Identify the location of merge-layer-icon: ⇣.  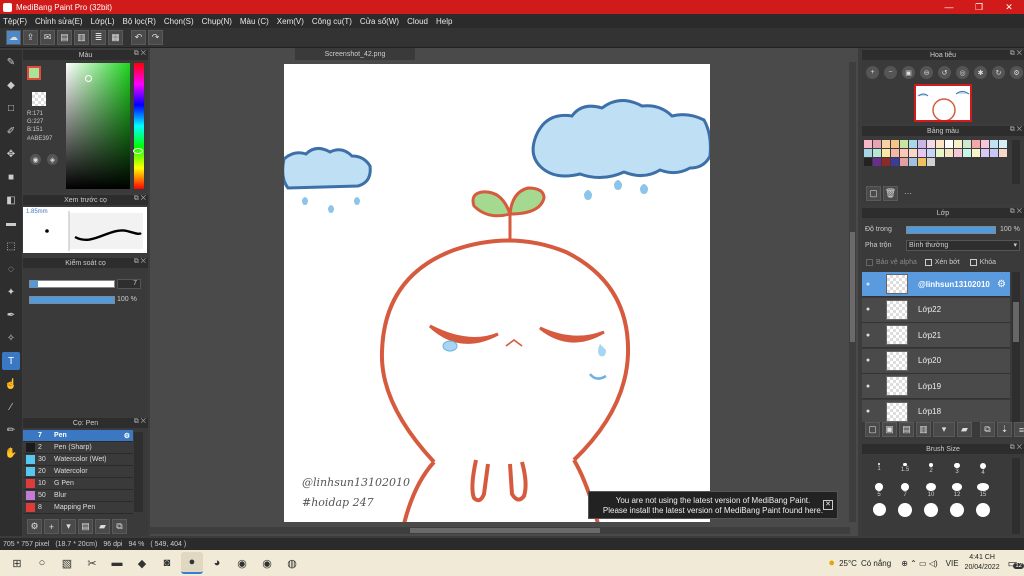
(1004, 429).